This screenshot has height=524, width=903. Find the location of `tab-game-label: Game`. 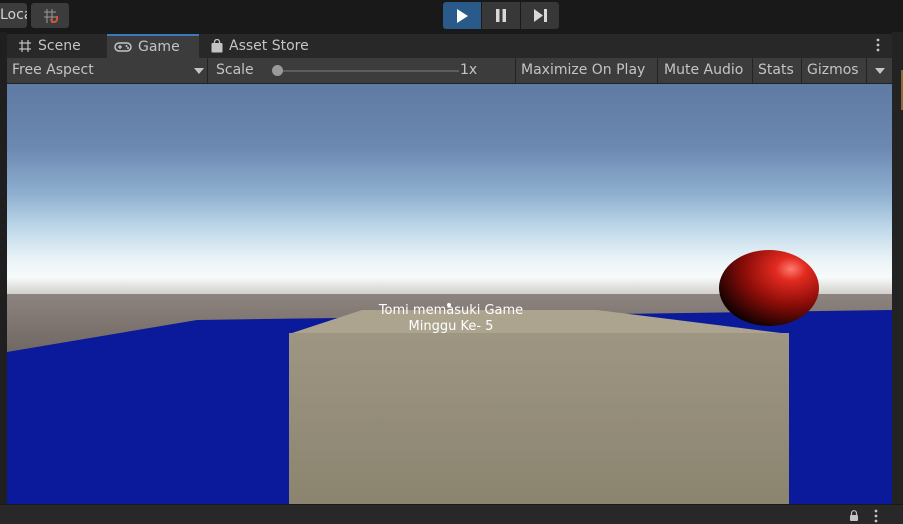

tab-game-label: Game is located at coordinates (159, 47).